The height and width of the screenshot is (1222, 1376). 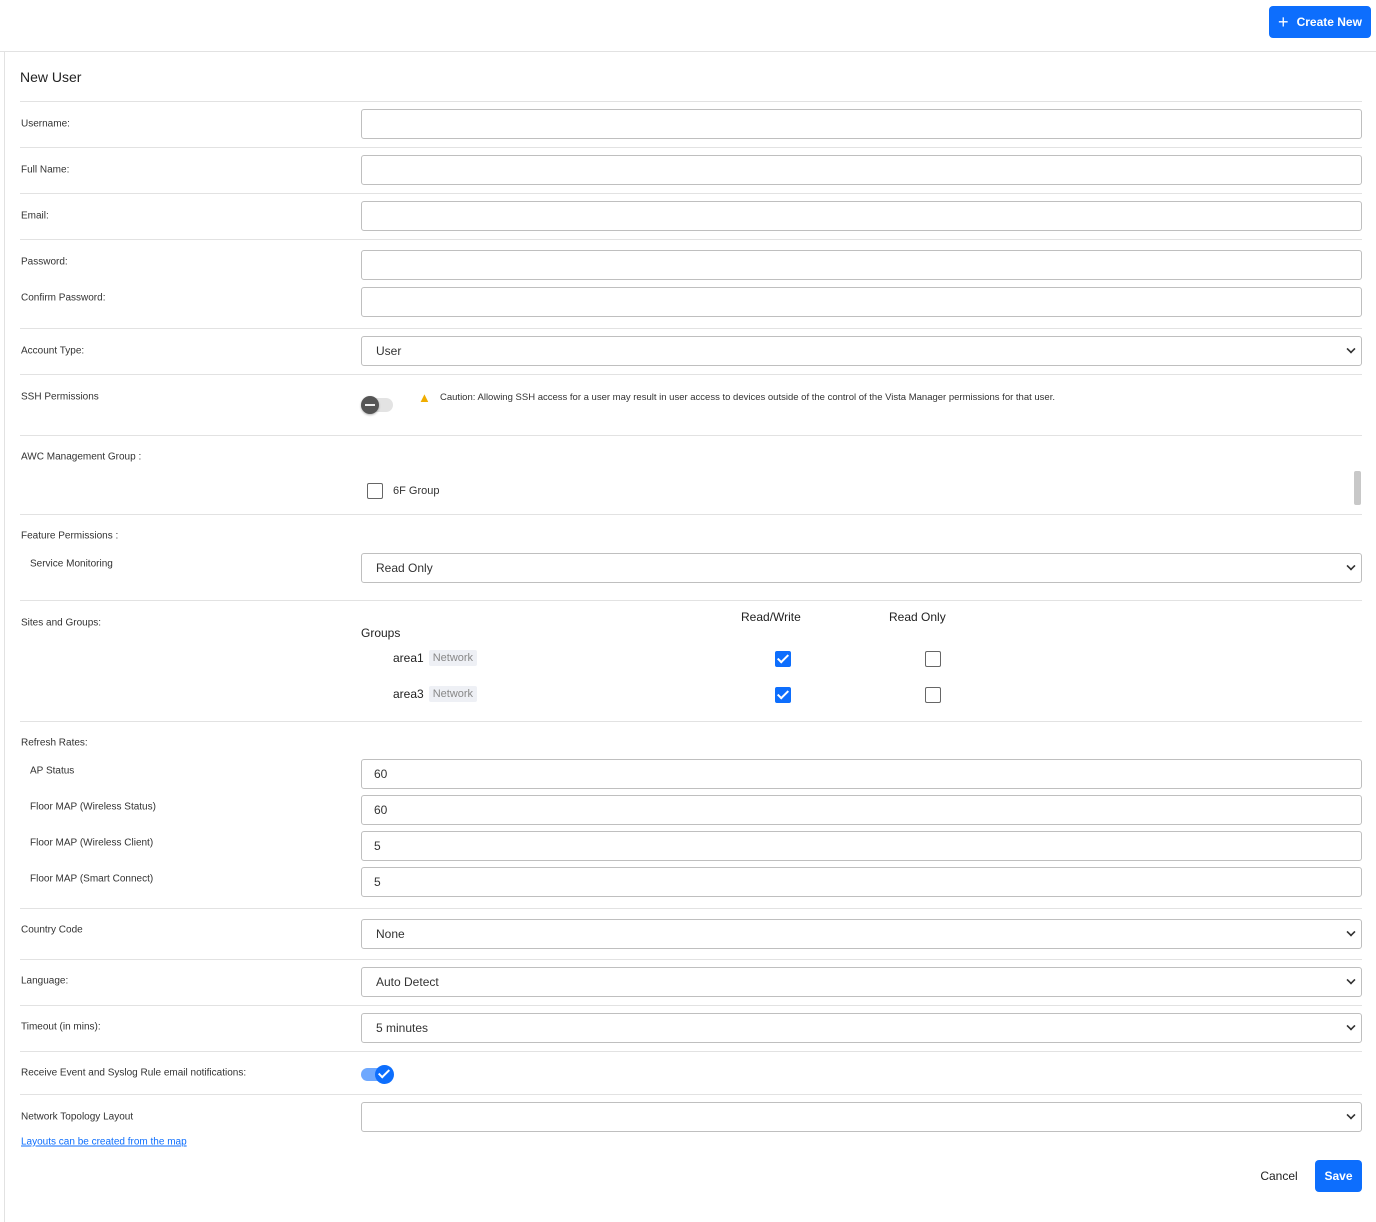 I want to click on service-monitoring-select: Read Only, so click(x=861, y=568).